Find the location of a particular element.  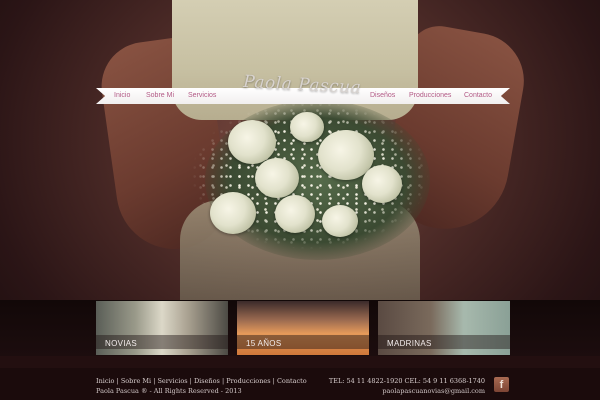

footer-link-disenos: Diseños is located at coordinates (207, 381).